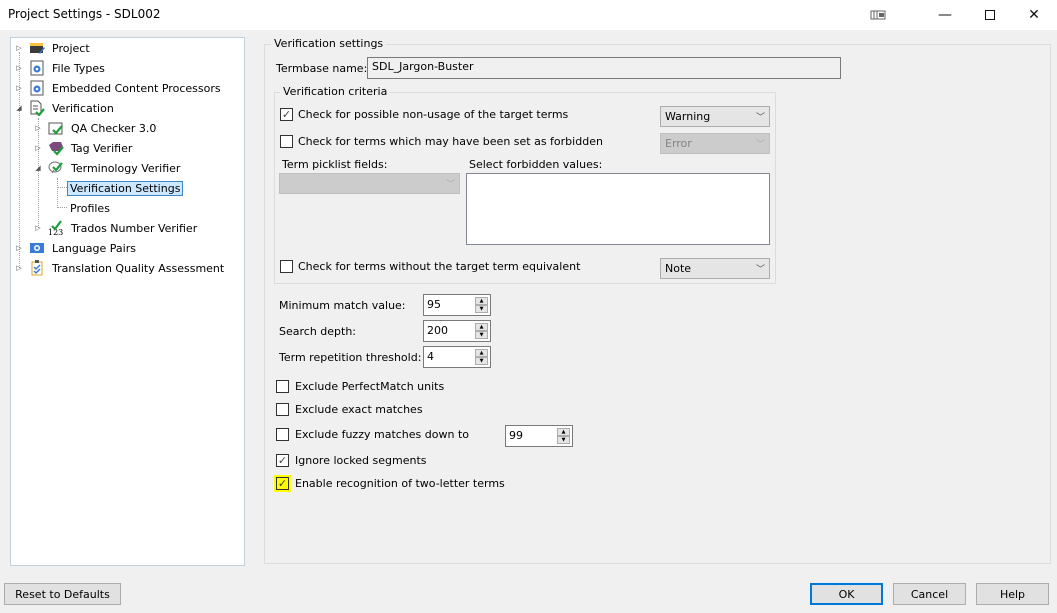 This screenshot has height=613, width=1057. I want to click on tree-item-label: Profiles, so click(90, 208).